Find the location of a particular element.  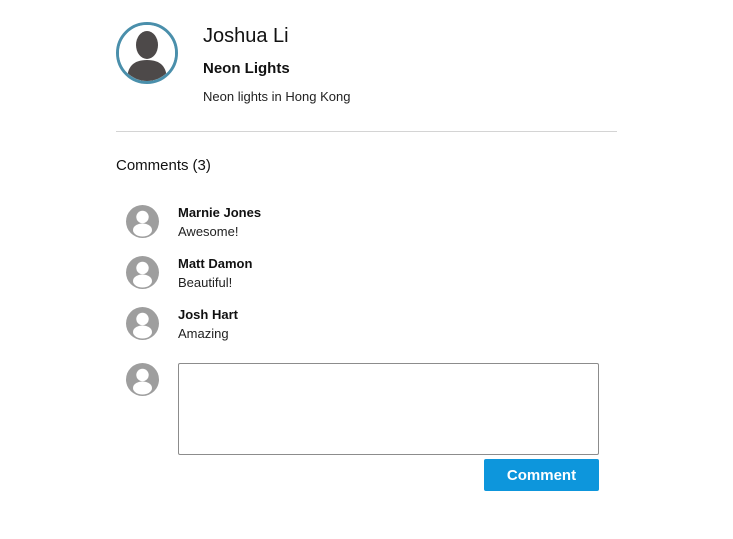

comment-author: Josh Hart is located at coordinates (208, 314).